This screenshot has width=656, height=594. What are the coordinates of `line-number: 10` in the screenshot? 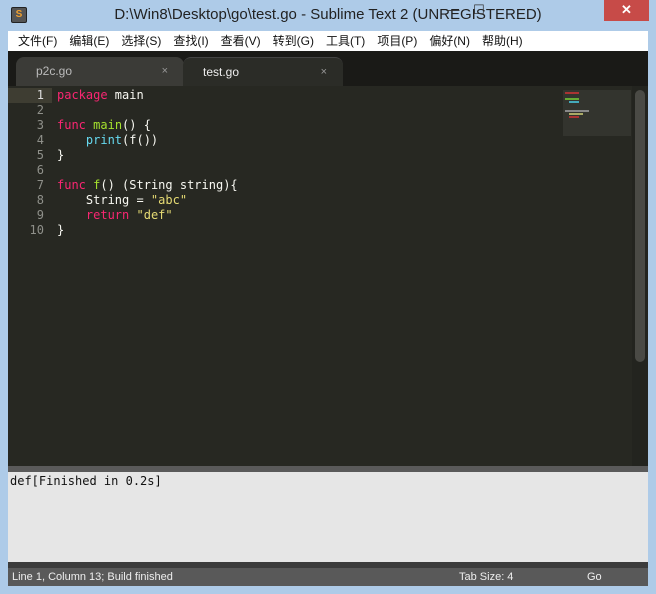 It's located at (36, 230).